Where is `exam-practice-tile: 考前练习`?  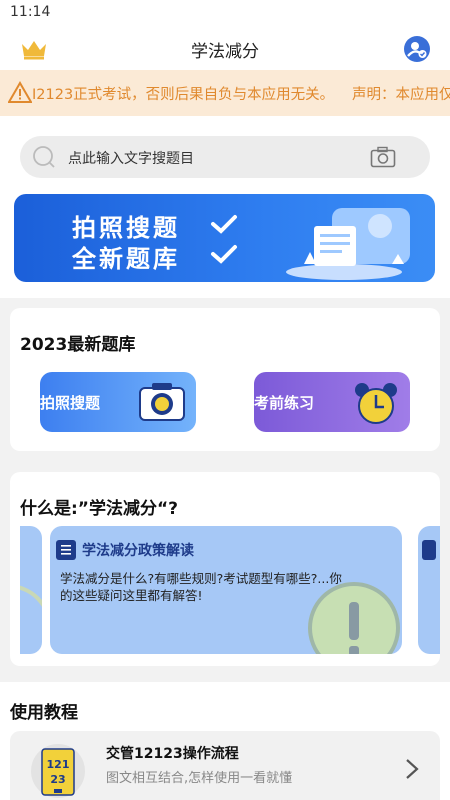
exam-practice-tile: 考前练习 is located at coordinates (332, 402).